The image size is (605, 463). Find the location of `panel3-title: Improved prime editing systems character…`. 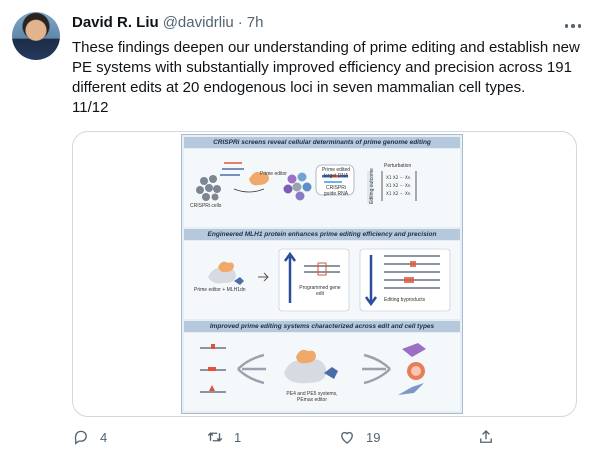

panel3-title: Improved prime editing systems character… is located at coordinates (322, 326).